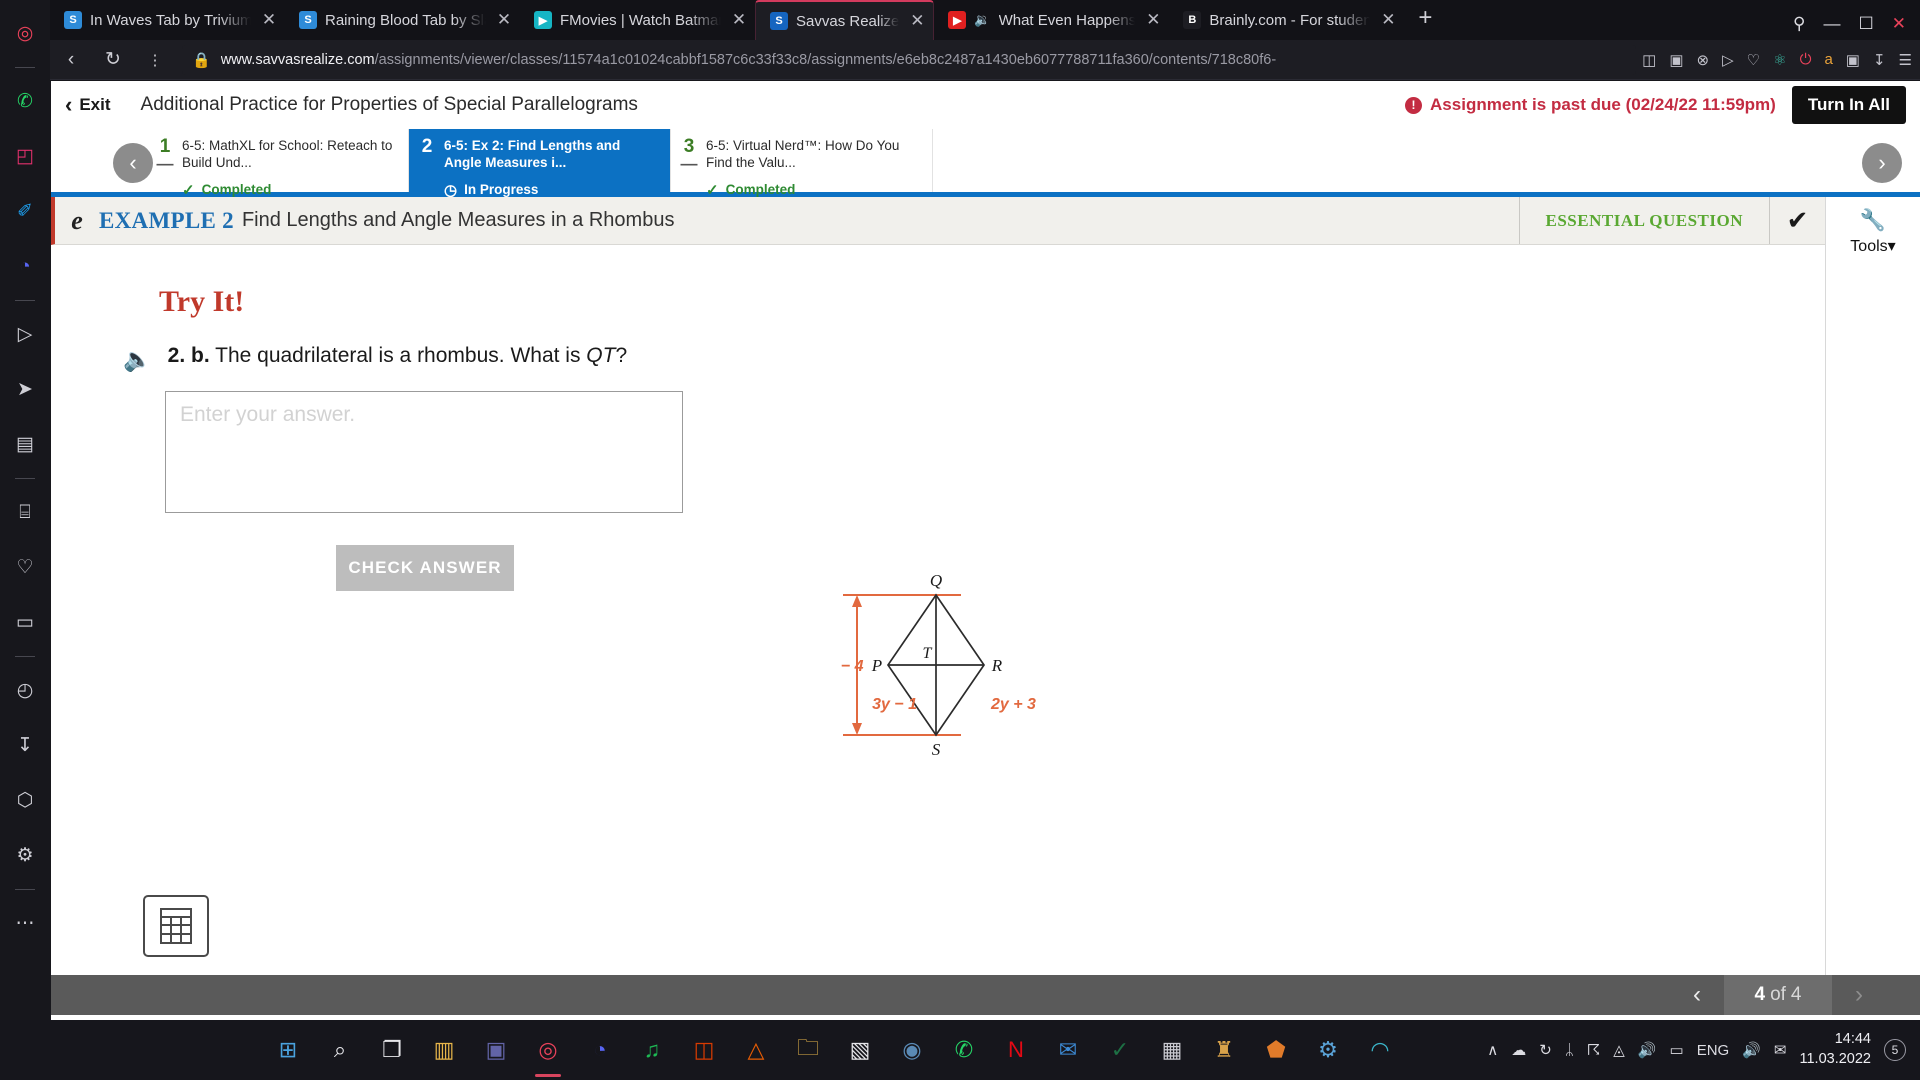 The width and height of the screenshot is (1920, 1080). Describe the element at coordinates (425, 568) in the screenshot. I see `check-answer-button: CHECK ANSWER` at that location.